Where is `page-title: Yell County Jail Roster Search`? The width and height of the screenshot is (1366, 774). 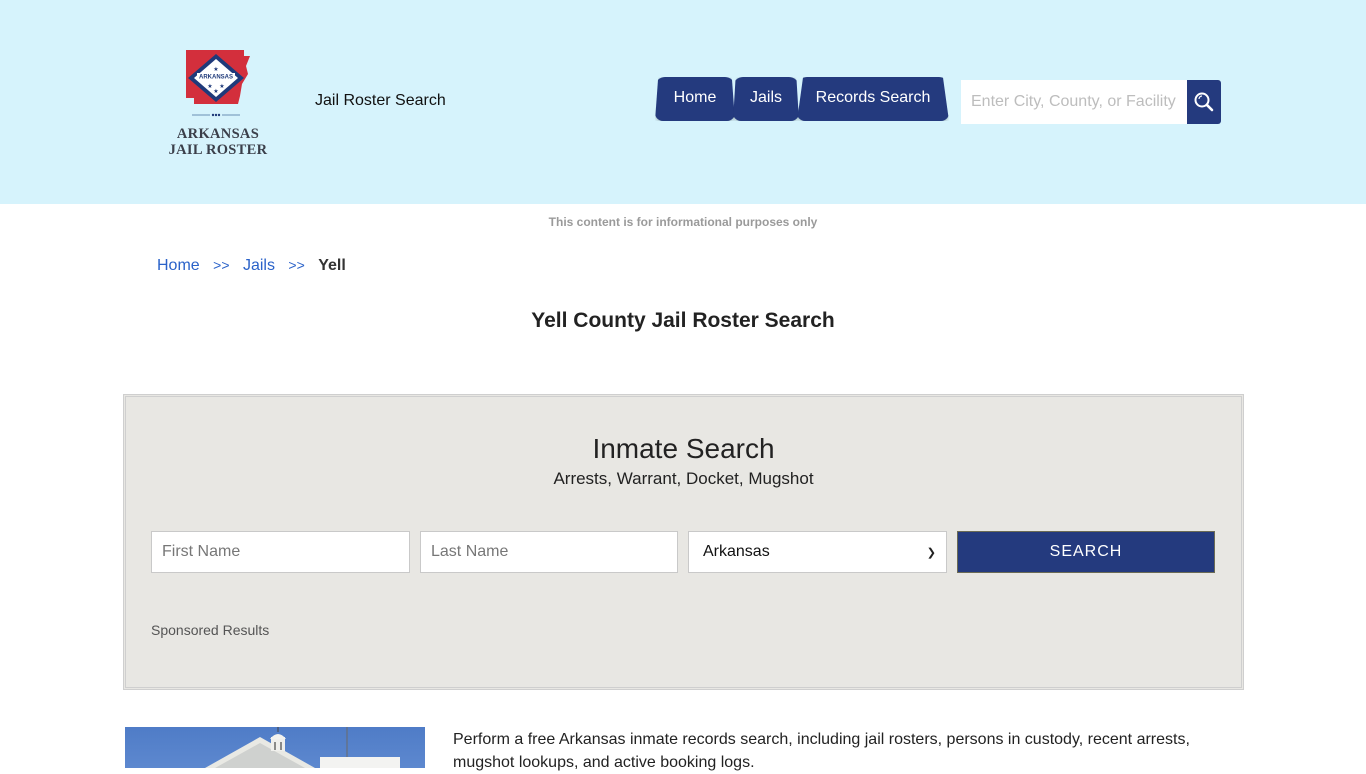 page-title: Yell County Jail Roster Search is located at coordinates (683, 320).